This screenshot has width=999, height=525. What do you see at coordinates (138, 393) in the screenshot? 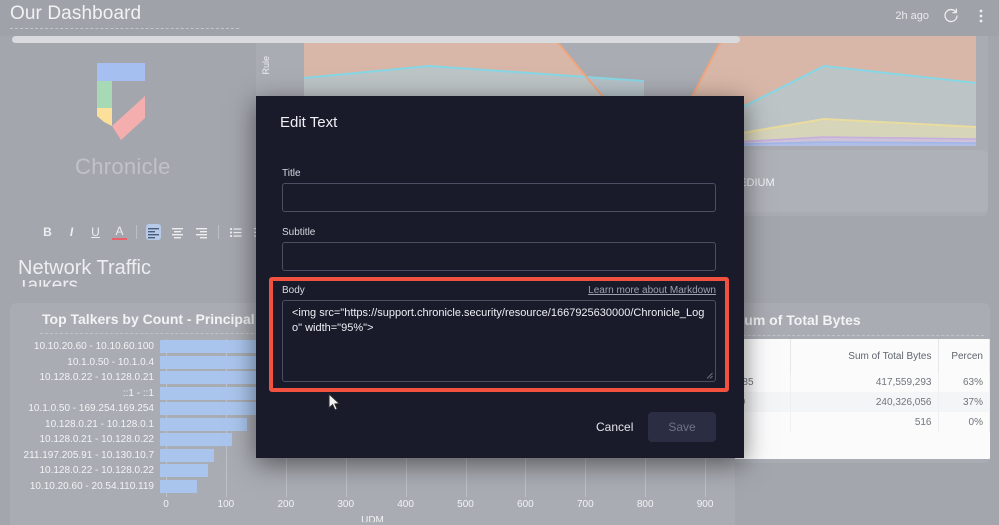
I see `bar-label: ::1 - ::1` at bounding box center [138, 393].